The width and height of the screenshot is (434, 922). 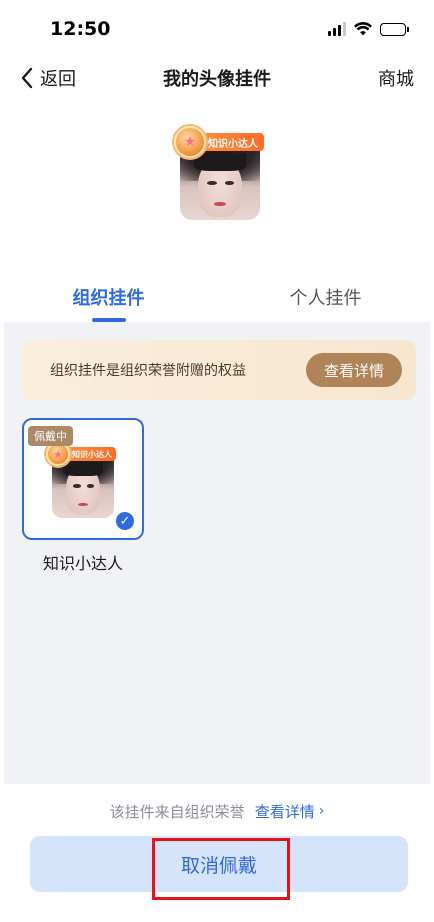 I want to click on signal-icon, so click(x=337, y=29).